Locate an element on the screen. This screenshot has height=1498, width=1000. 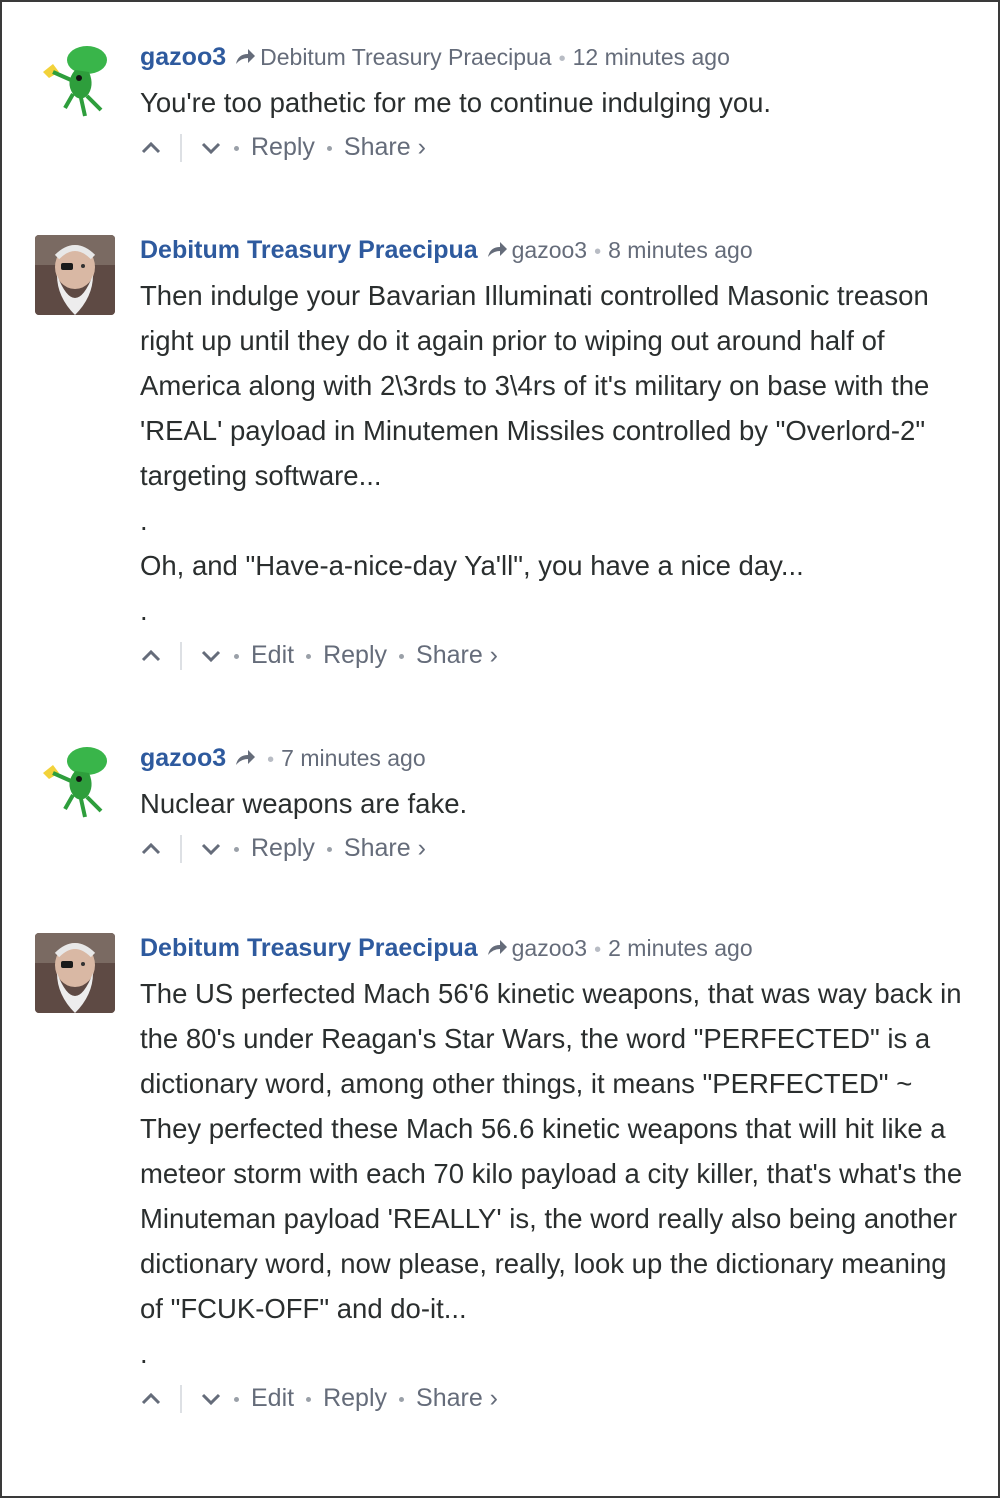
timestamp: 12 minutes ago is located at coordinates (651, 57).